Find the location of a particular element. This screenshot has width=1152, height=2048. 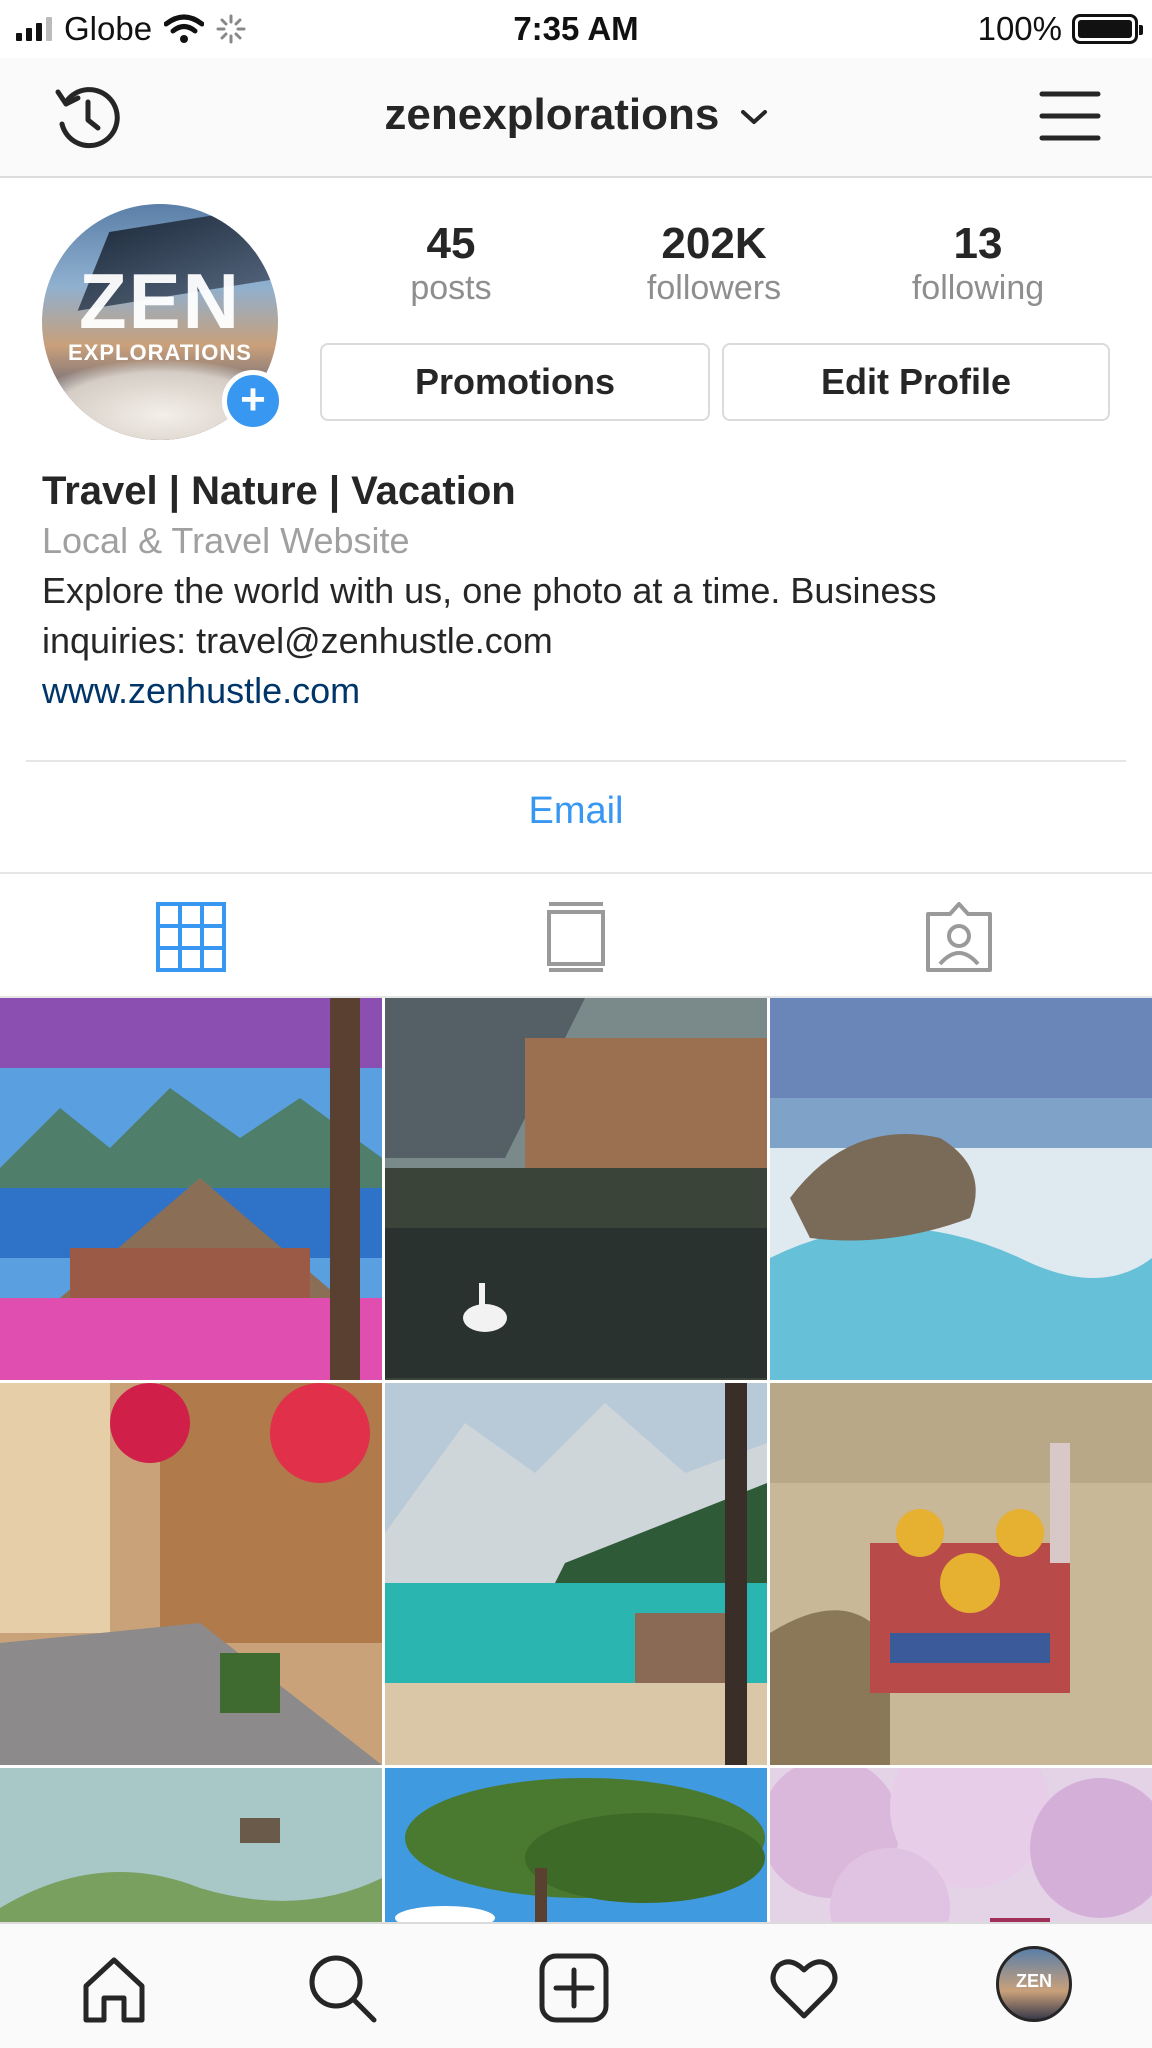

stat-value: 202K is located at coordinates (714, 243).